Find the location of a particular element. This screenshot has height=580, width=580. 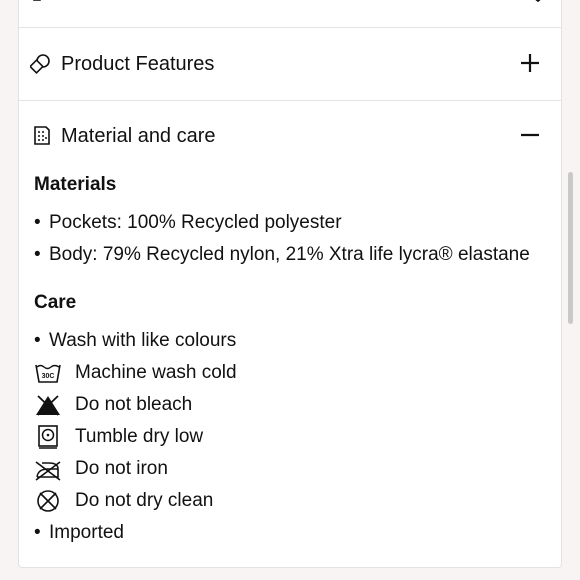

svg-text: 30C is located at coordinates (48, 376).